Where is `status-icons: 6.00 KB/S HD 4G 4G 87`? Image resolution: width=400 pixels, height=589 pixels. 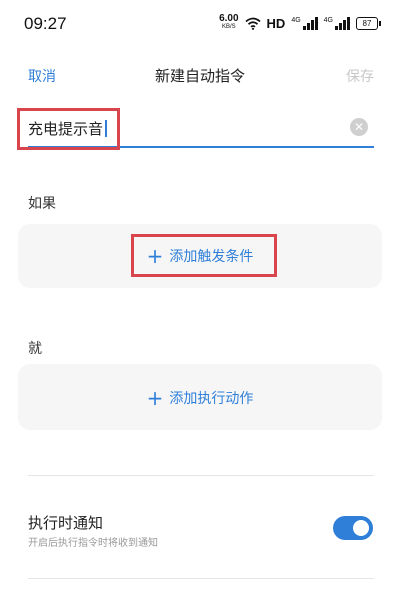 status-icons: 6.00 KB/S HD 4G 4G 87 is located at coordinates (300, 23).